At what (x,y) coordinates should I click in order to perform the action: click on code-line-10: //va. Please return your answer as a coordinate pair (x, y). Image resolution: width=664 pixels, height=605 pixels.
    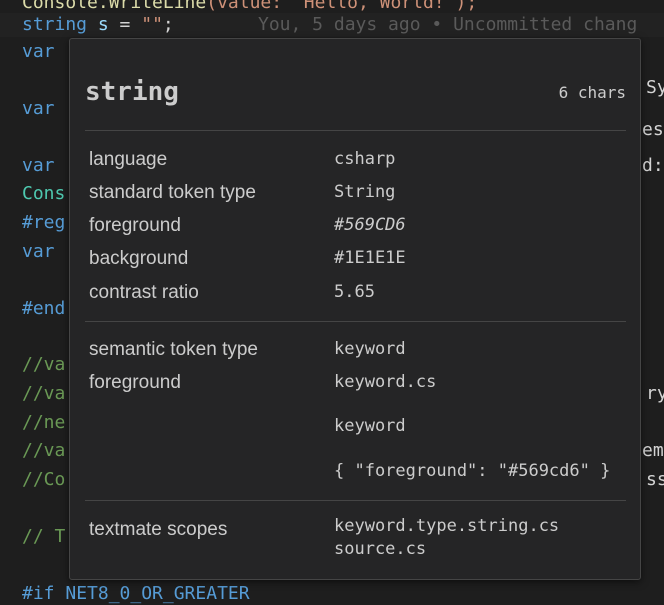
    Looking at the image, I should click on (43, 394).